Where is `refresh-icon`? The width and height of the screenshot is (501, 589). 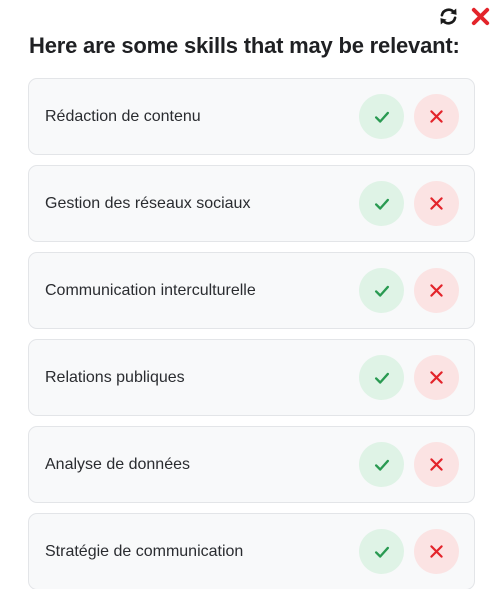
refresh-icon is located at coordinates (448, 16).